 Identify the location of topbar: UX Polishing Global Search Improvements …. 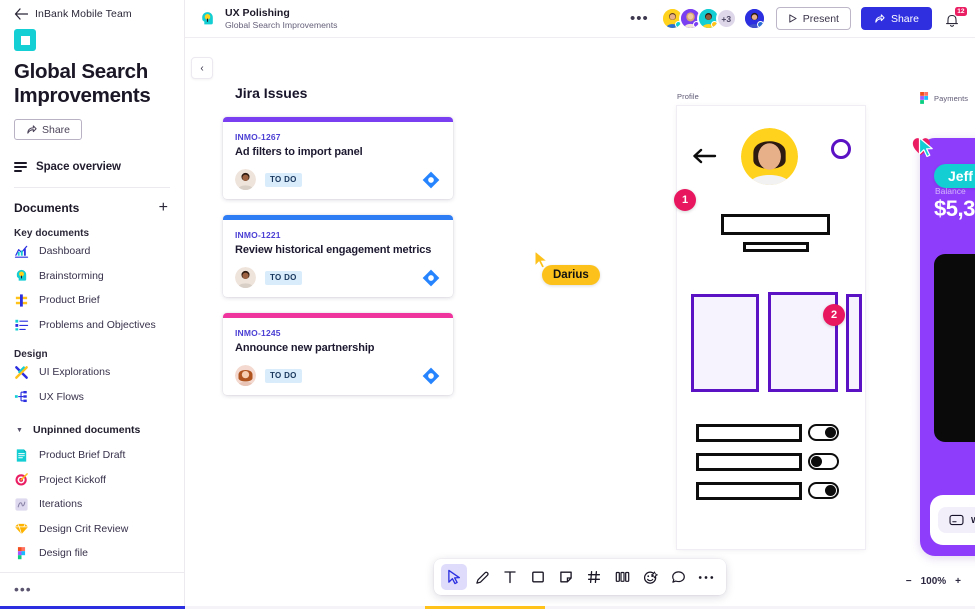
(580, 19).